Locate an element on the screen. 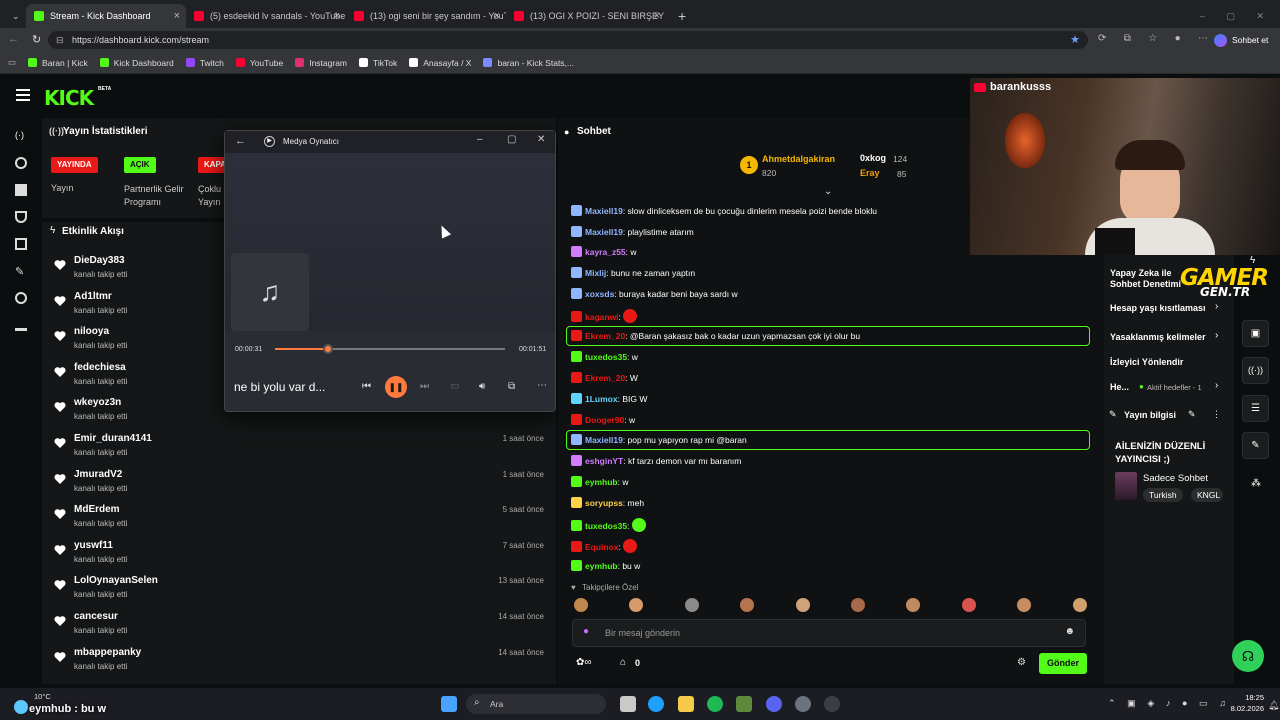 The image size is (1280, 720). tab-youtube-3: (13) OGI X POIZI - SENI BIRŞEY SA × is located at coordinates (586, 16).